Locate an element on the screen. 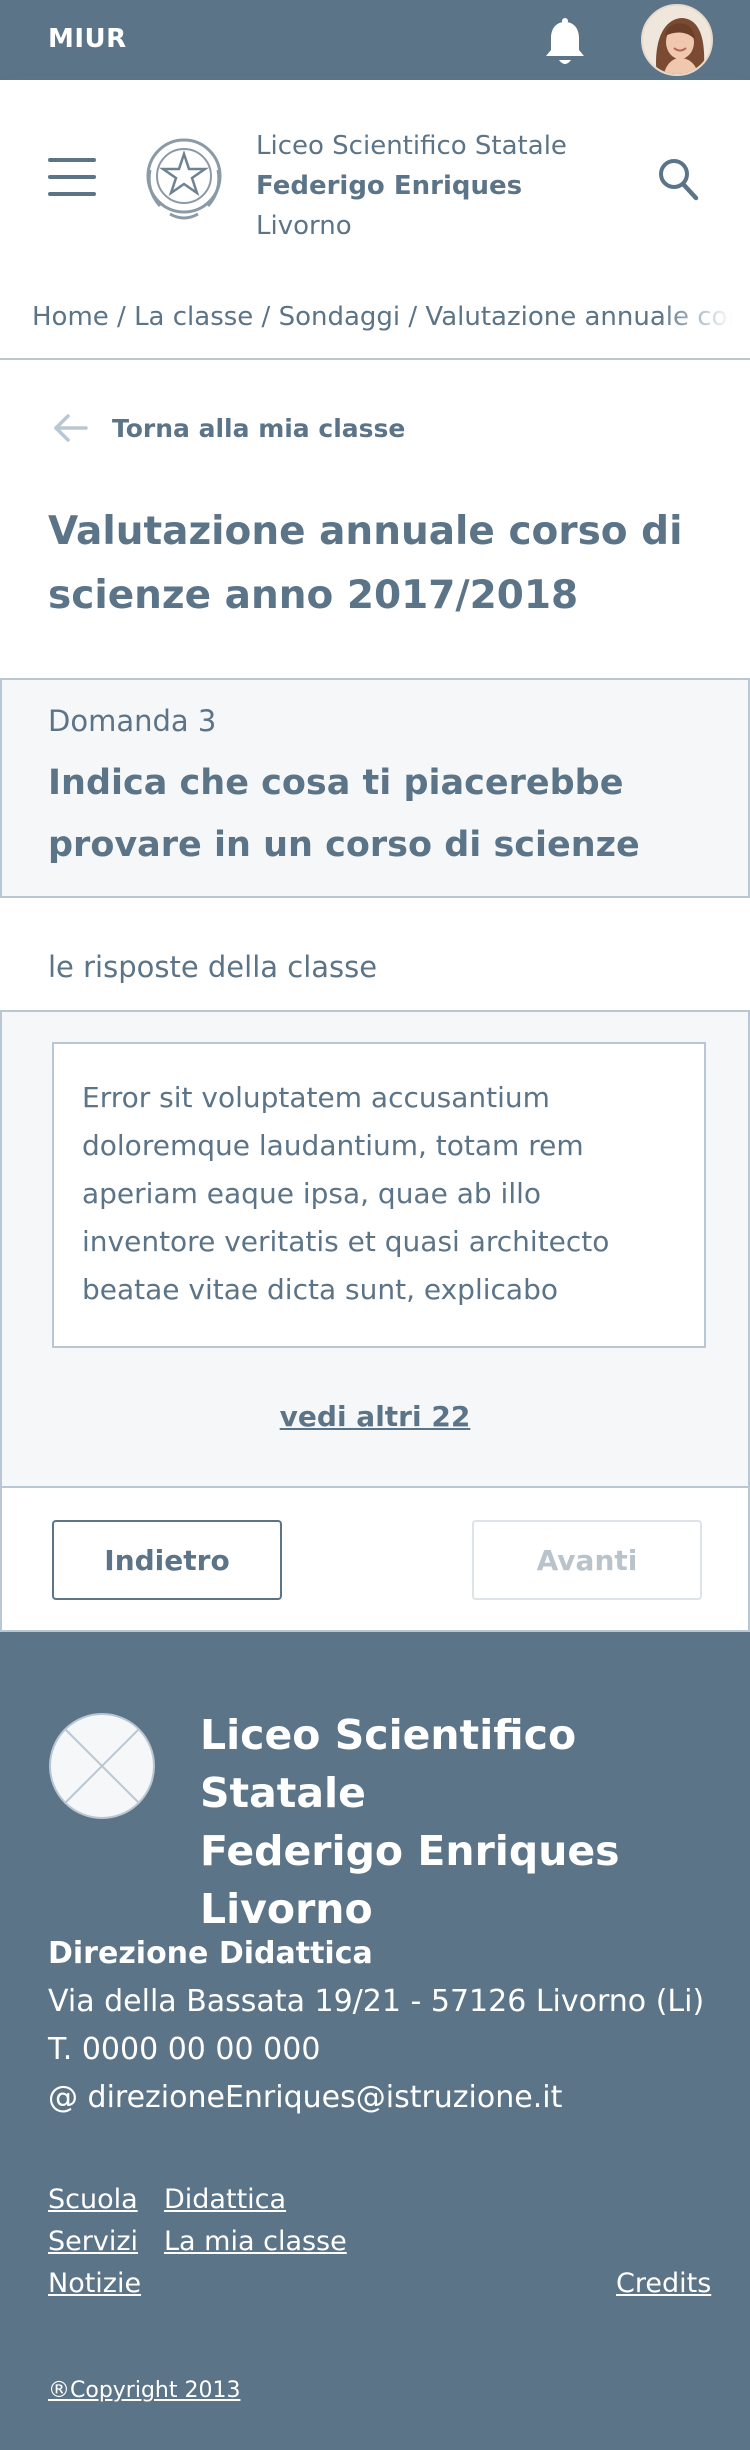 The width and height of the screenshot is (750, 2450). question-navigation: Indietro Avanti is located at coordinates (375, 1560).